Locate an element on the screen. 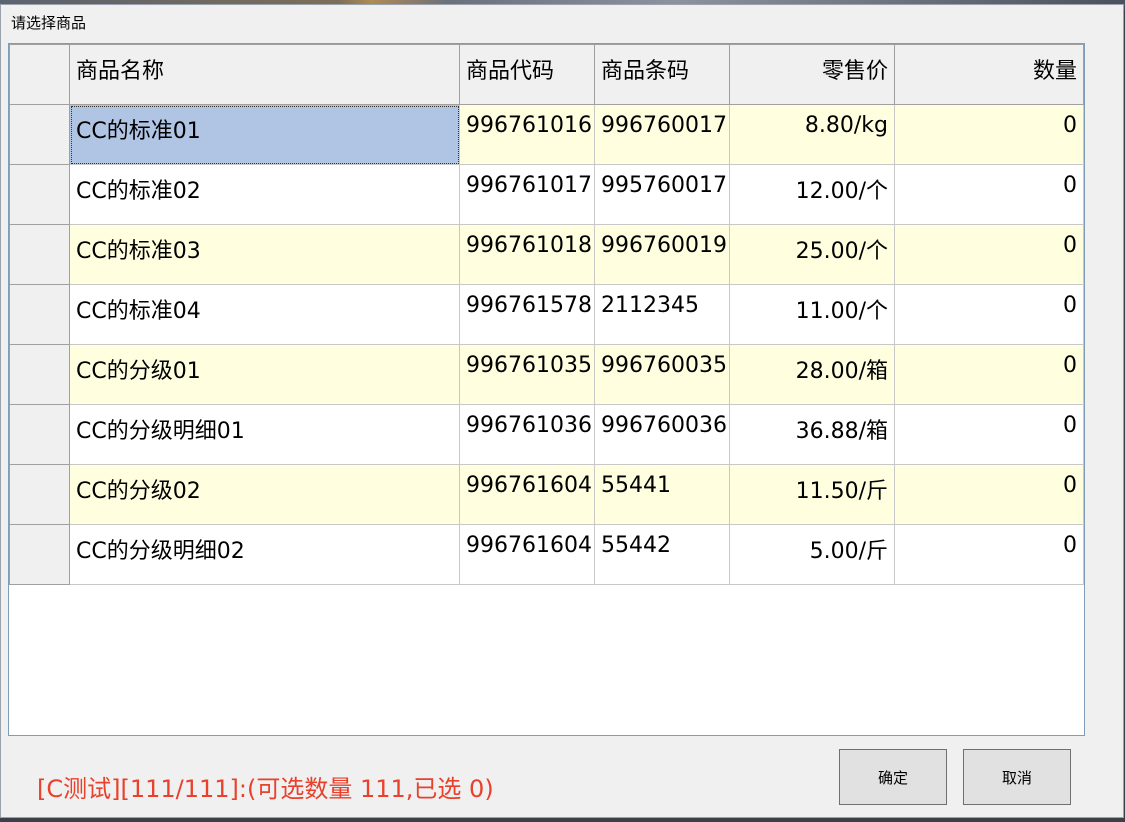 This screenshot has width=1125, height=822. cell-product-code: 996761016 is located at coordinates (527, 134).